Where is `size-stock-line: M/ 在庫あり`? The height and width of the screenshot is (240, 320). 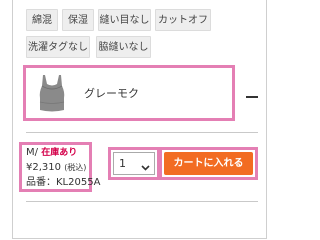 size-stock-line: M/ 在庫あり is located at coordinates (51, 153).